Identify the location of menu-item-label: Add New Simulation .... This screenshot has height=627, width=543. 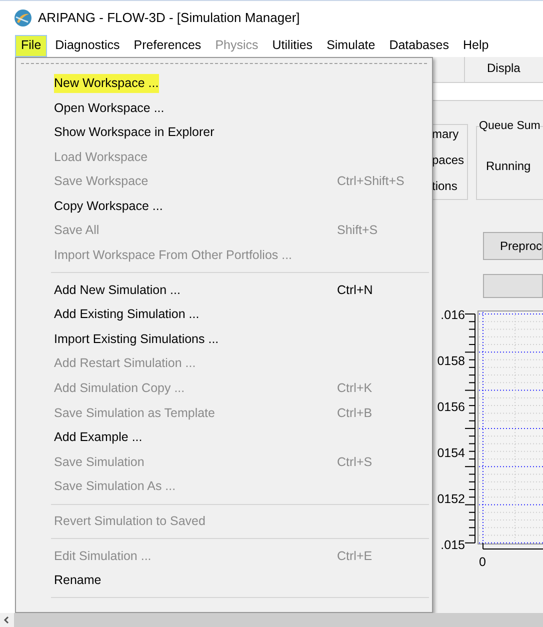
(117, 290).